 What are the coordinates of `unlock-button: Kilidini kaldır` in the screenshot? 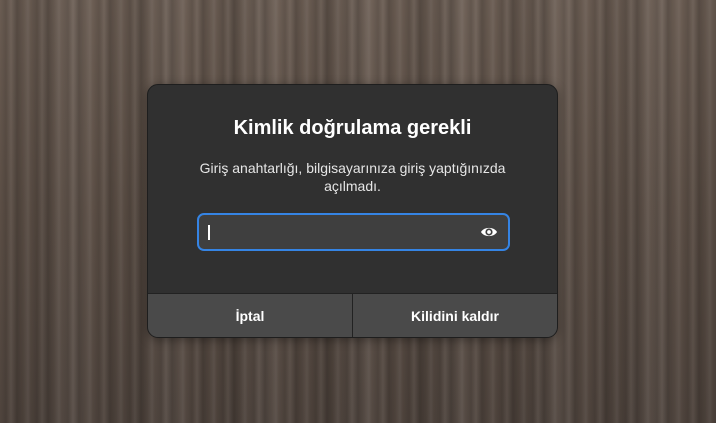 It's located at (454, 315).